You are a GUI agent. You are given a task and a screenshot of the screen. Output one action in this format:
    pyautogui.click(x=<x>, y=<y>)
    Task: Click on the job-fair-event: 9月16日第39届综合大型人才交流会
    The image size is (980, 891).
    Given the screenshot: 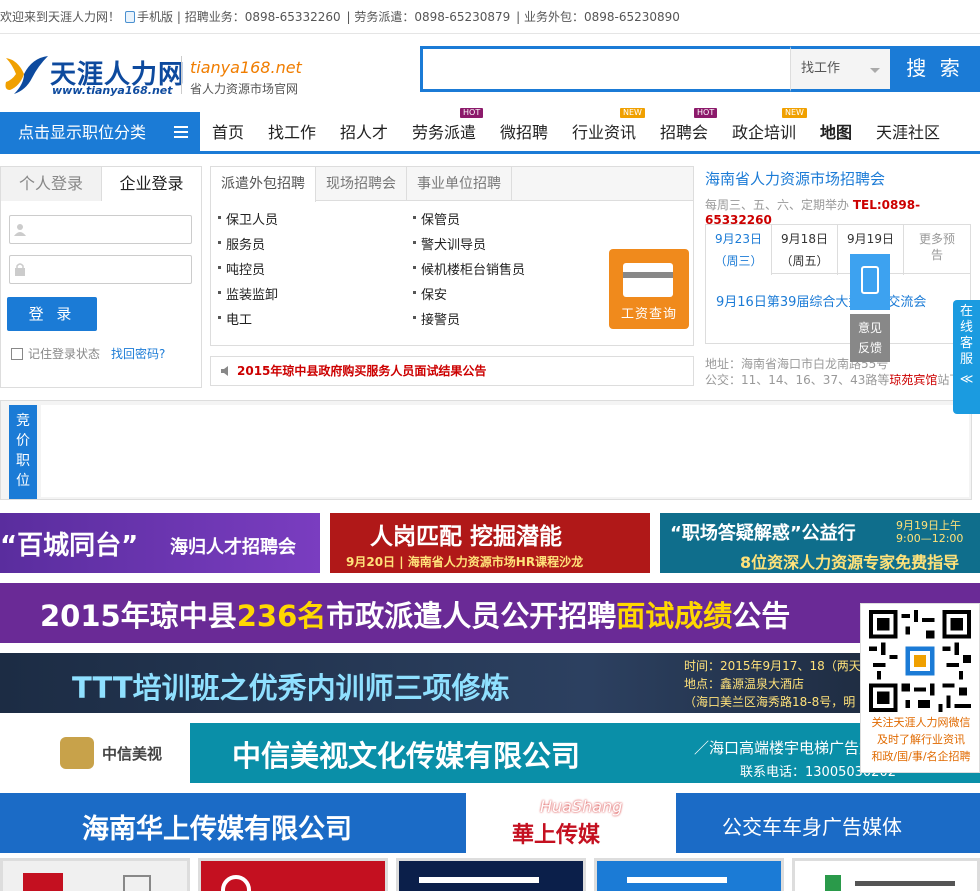 What is the action you would take?
    pyautogui.click(x=821, y=300)
    